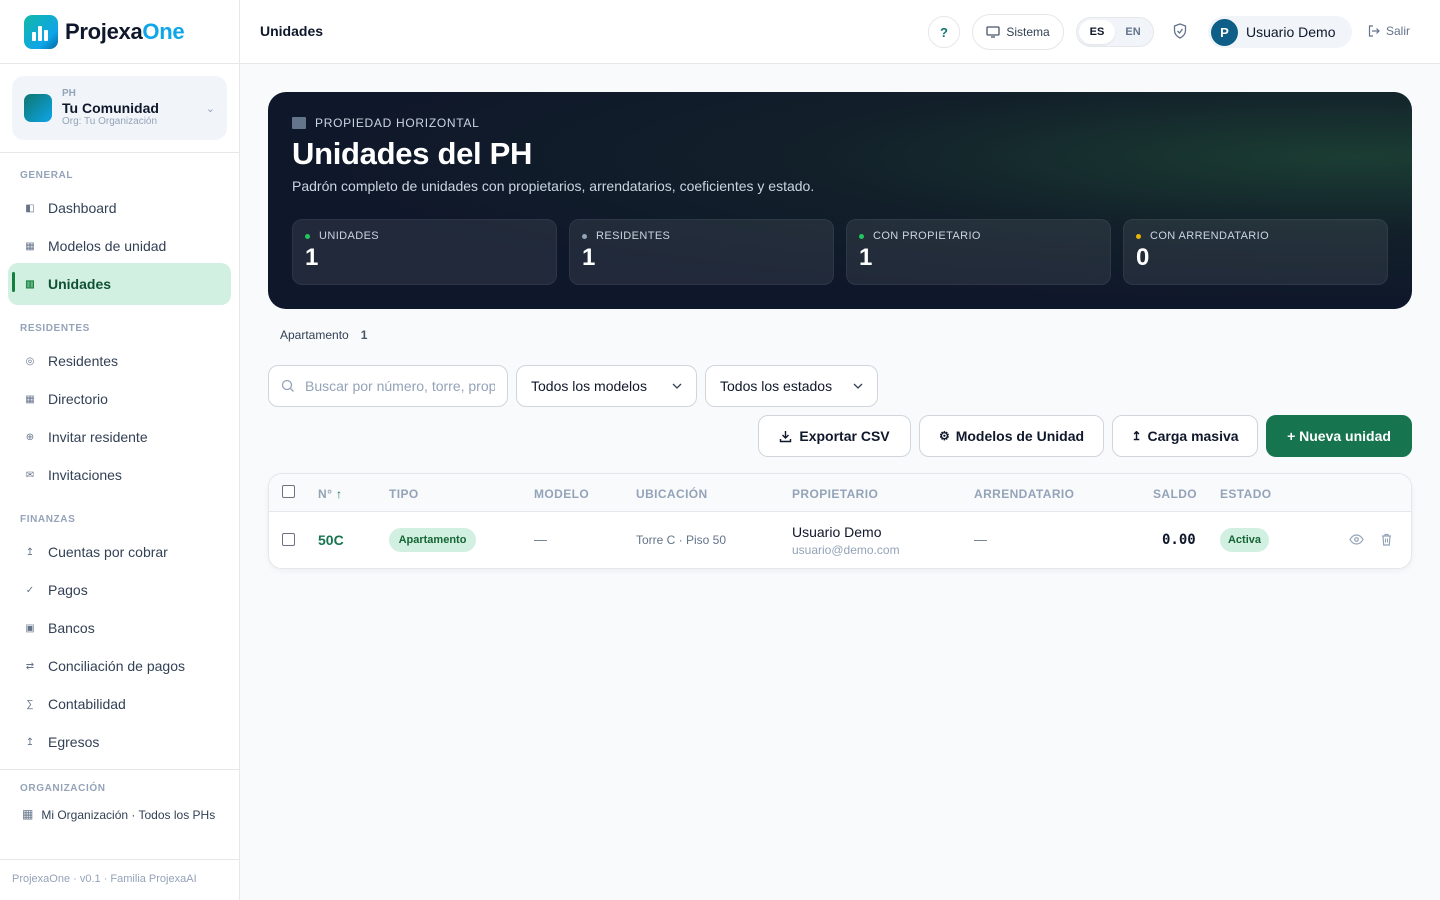 The height and width of the screenshot is (900, 1440). I want to click on nav-section-general: GENERAL, so click(47, 175).